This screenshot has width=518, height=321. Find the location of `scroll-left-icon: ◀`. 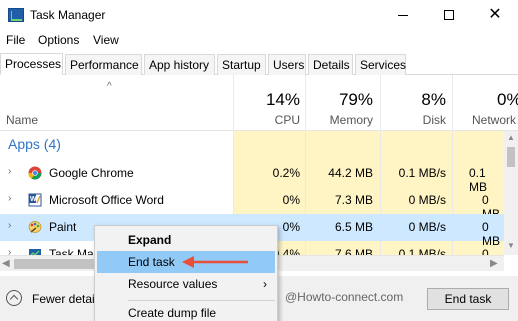

scroll-left-icon: ◀ is located at coordinates (6, 263).